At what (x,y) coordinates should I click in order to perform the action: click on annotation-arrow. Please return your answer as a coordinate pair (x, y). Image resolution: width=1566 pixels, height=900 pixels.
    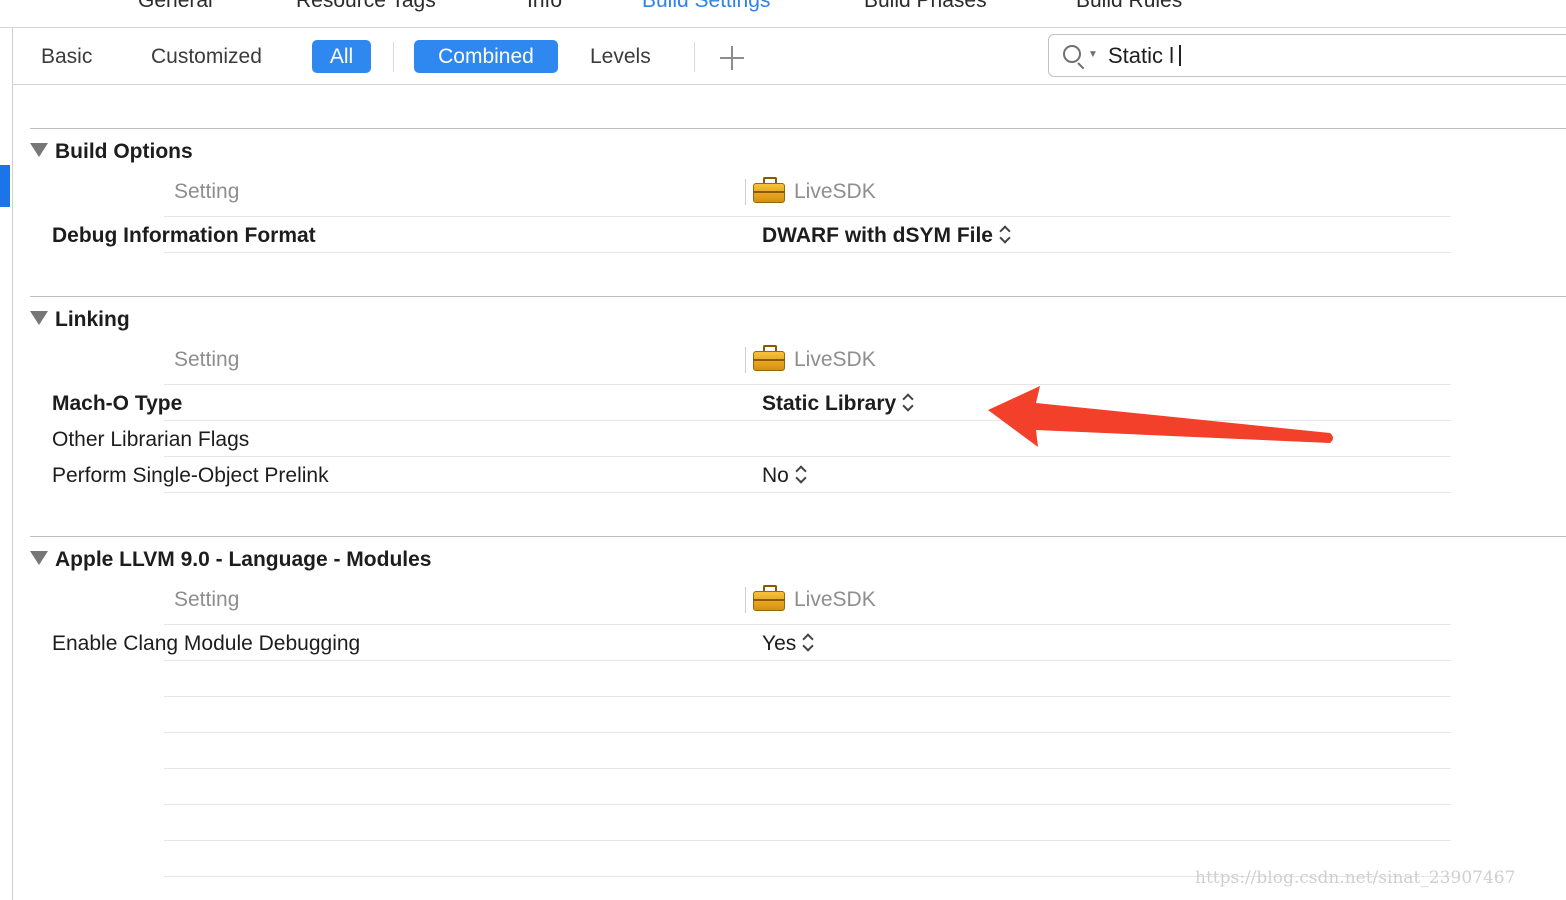
    Looking at the image, I should click on (1160, 416).